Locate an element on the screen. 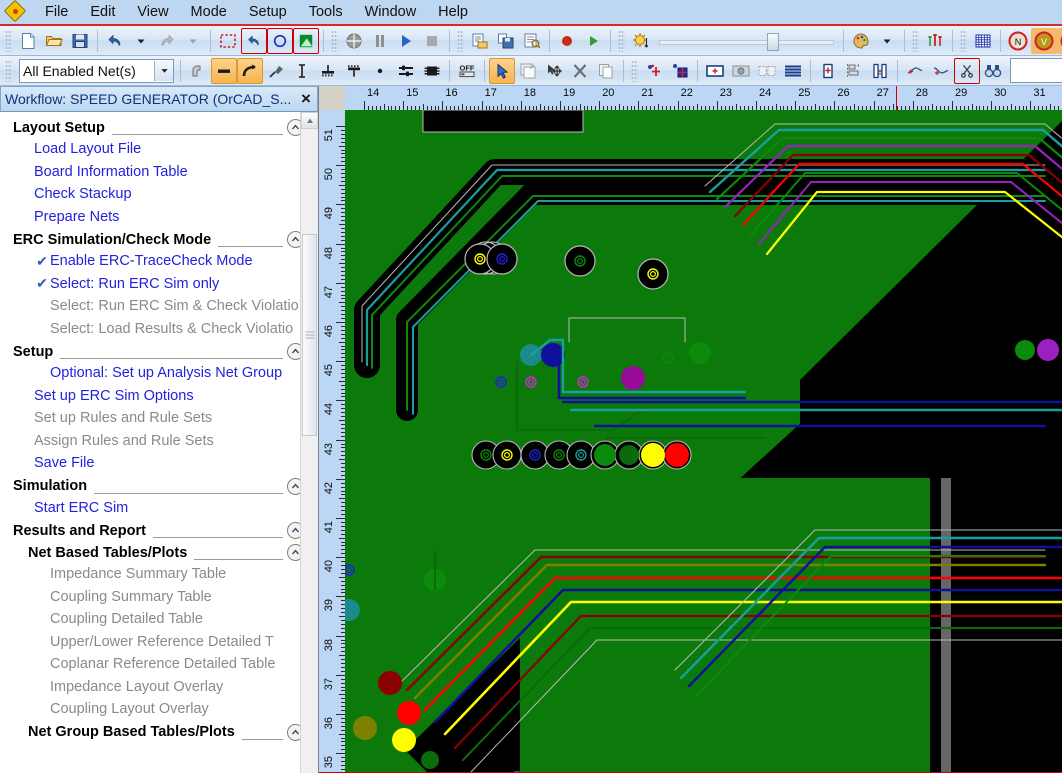 The height and width of the screenshot is (773, 1062). search-input is located at coordinates (1036, 70).